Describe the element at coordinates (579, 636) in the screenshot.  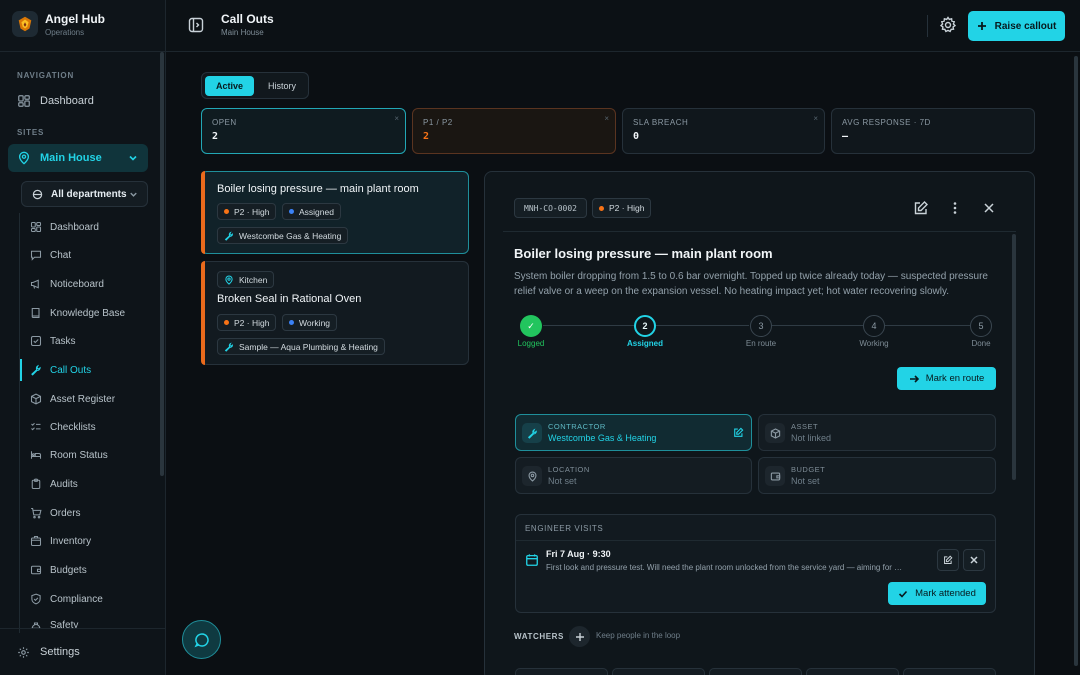
I see `add-watcher-button` at that location.